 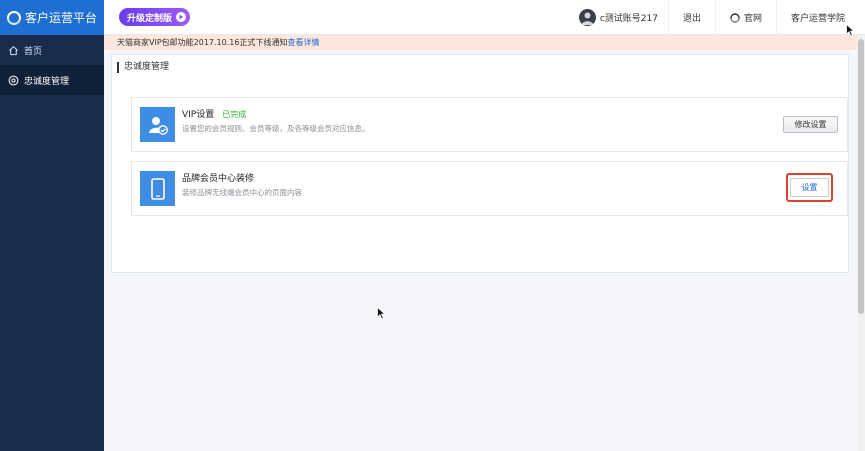 I want to click on academy-label: 客户运营学院, so click(x=817, y=19).